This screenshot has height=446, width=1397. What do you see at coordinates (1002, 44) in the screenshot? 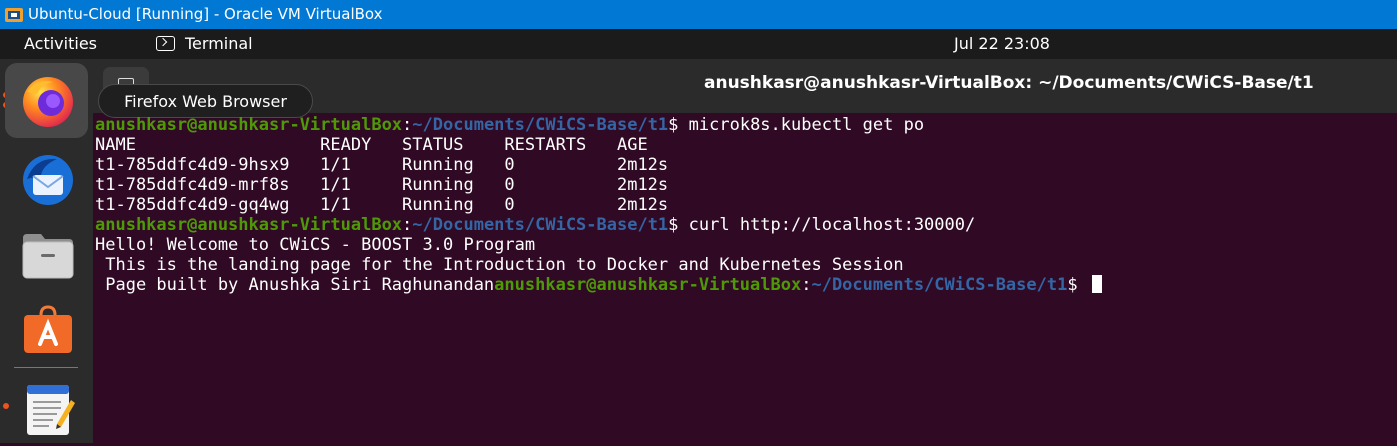
I see `clock: Jul 22 23:08` at bounding box center [1002, 44].